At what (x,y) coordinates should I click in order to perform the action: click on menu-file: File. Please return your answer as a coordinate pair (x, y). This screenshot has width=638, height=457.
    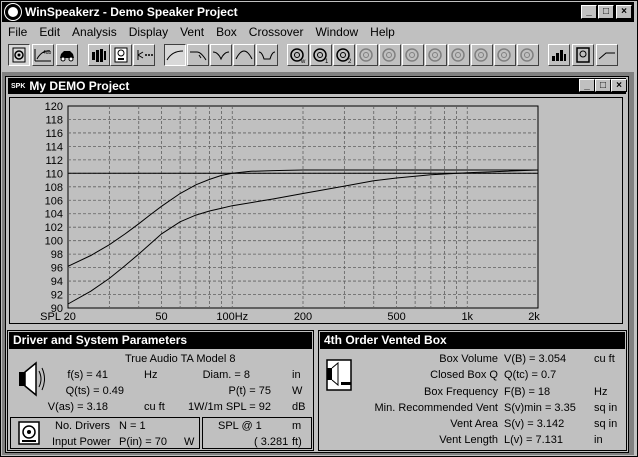
    Looking at the image, I should click on (17, 32).